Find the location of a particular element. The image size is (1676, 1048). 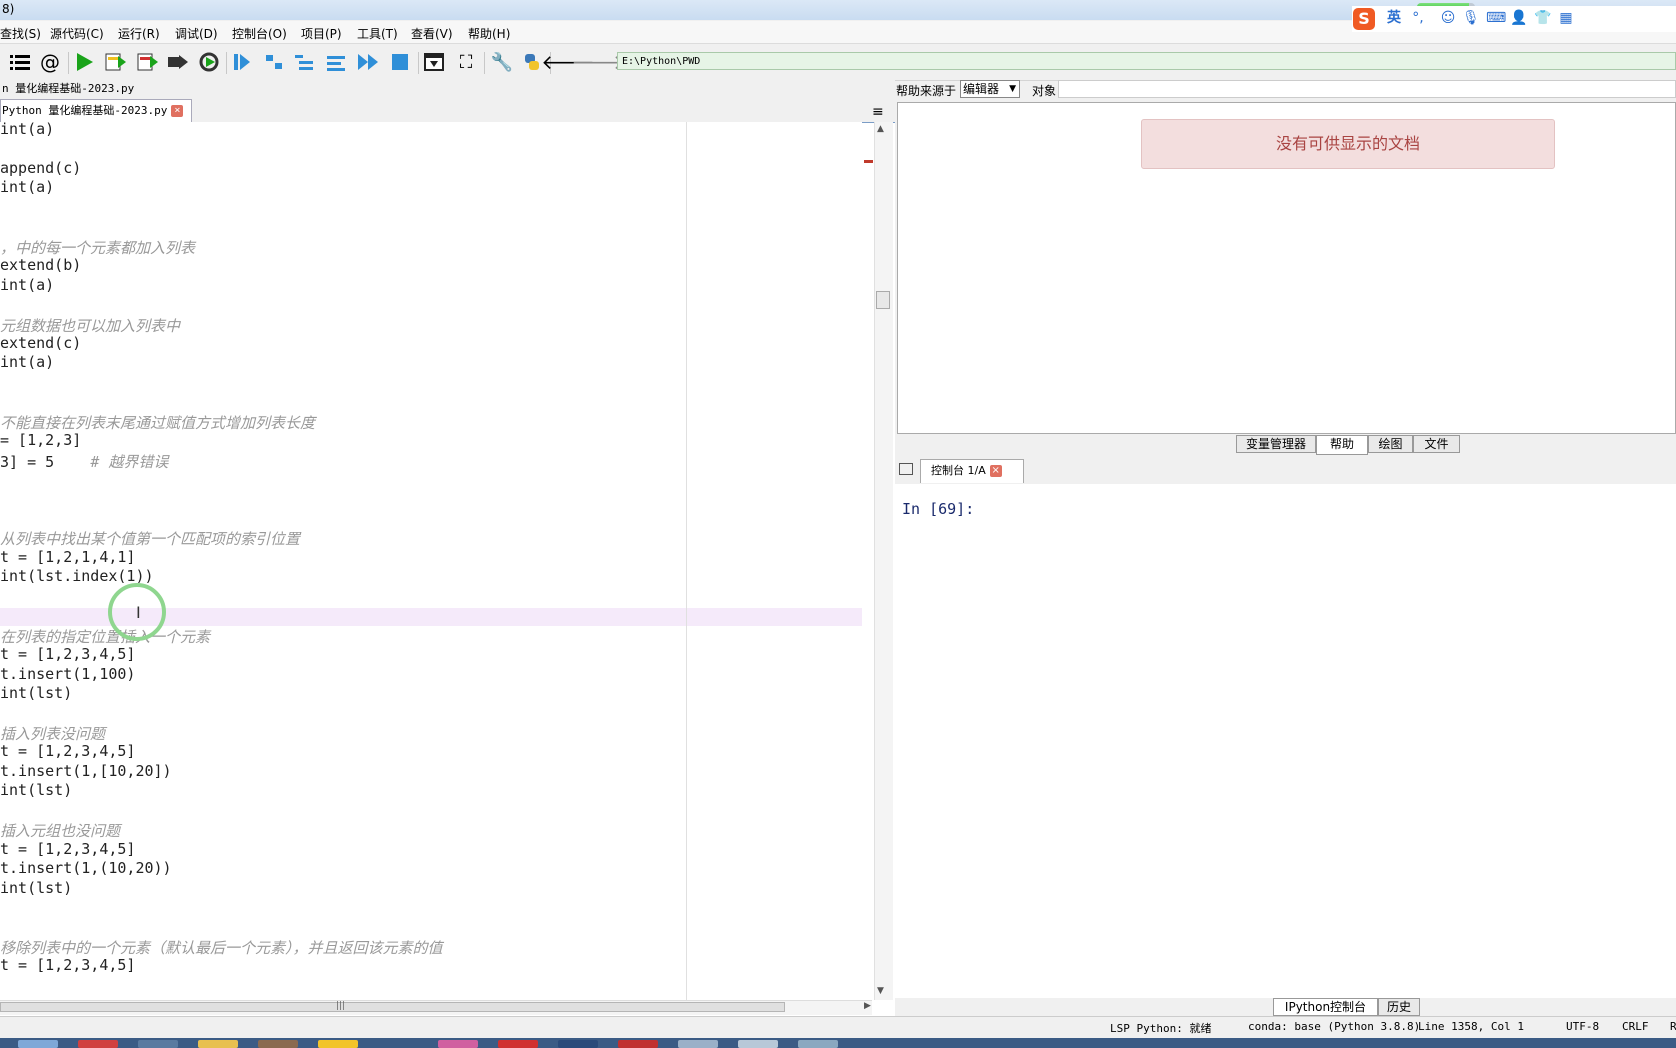

editor-vertical-scrollbar is located at coordinates (883, 561).